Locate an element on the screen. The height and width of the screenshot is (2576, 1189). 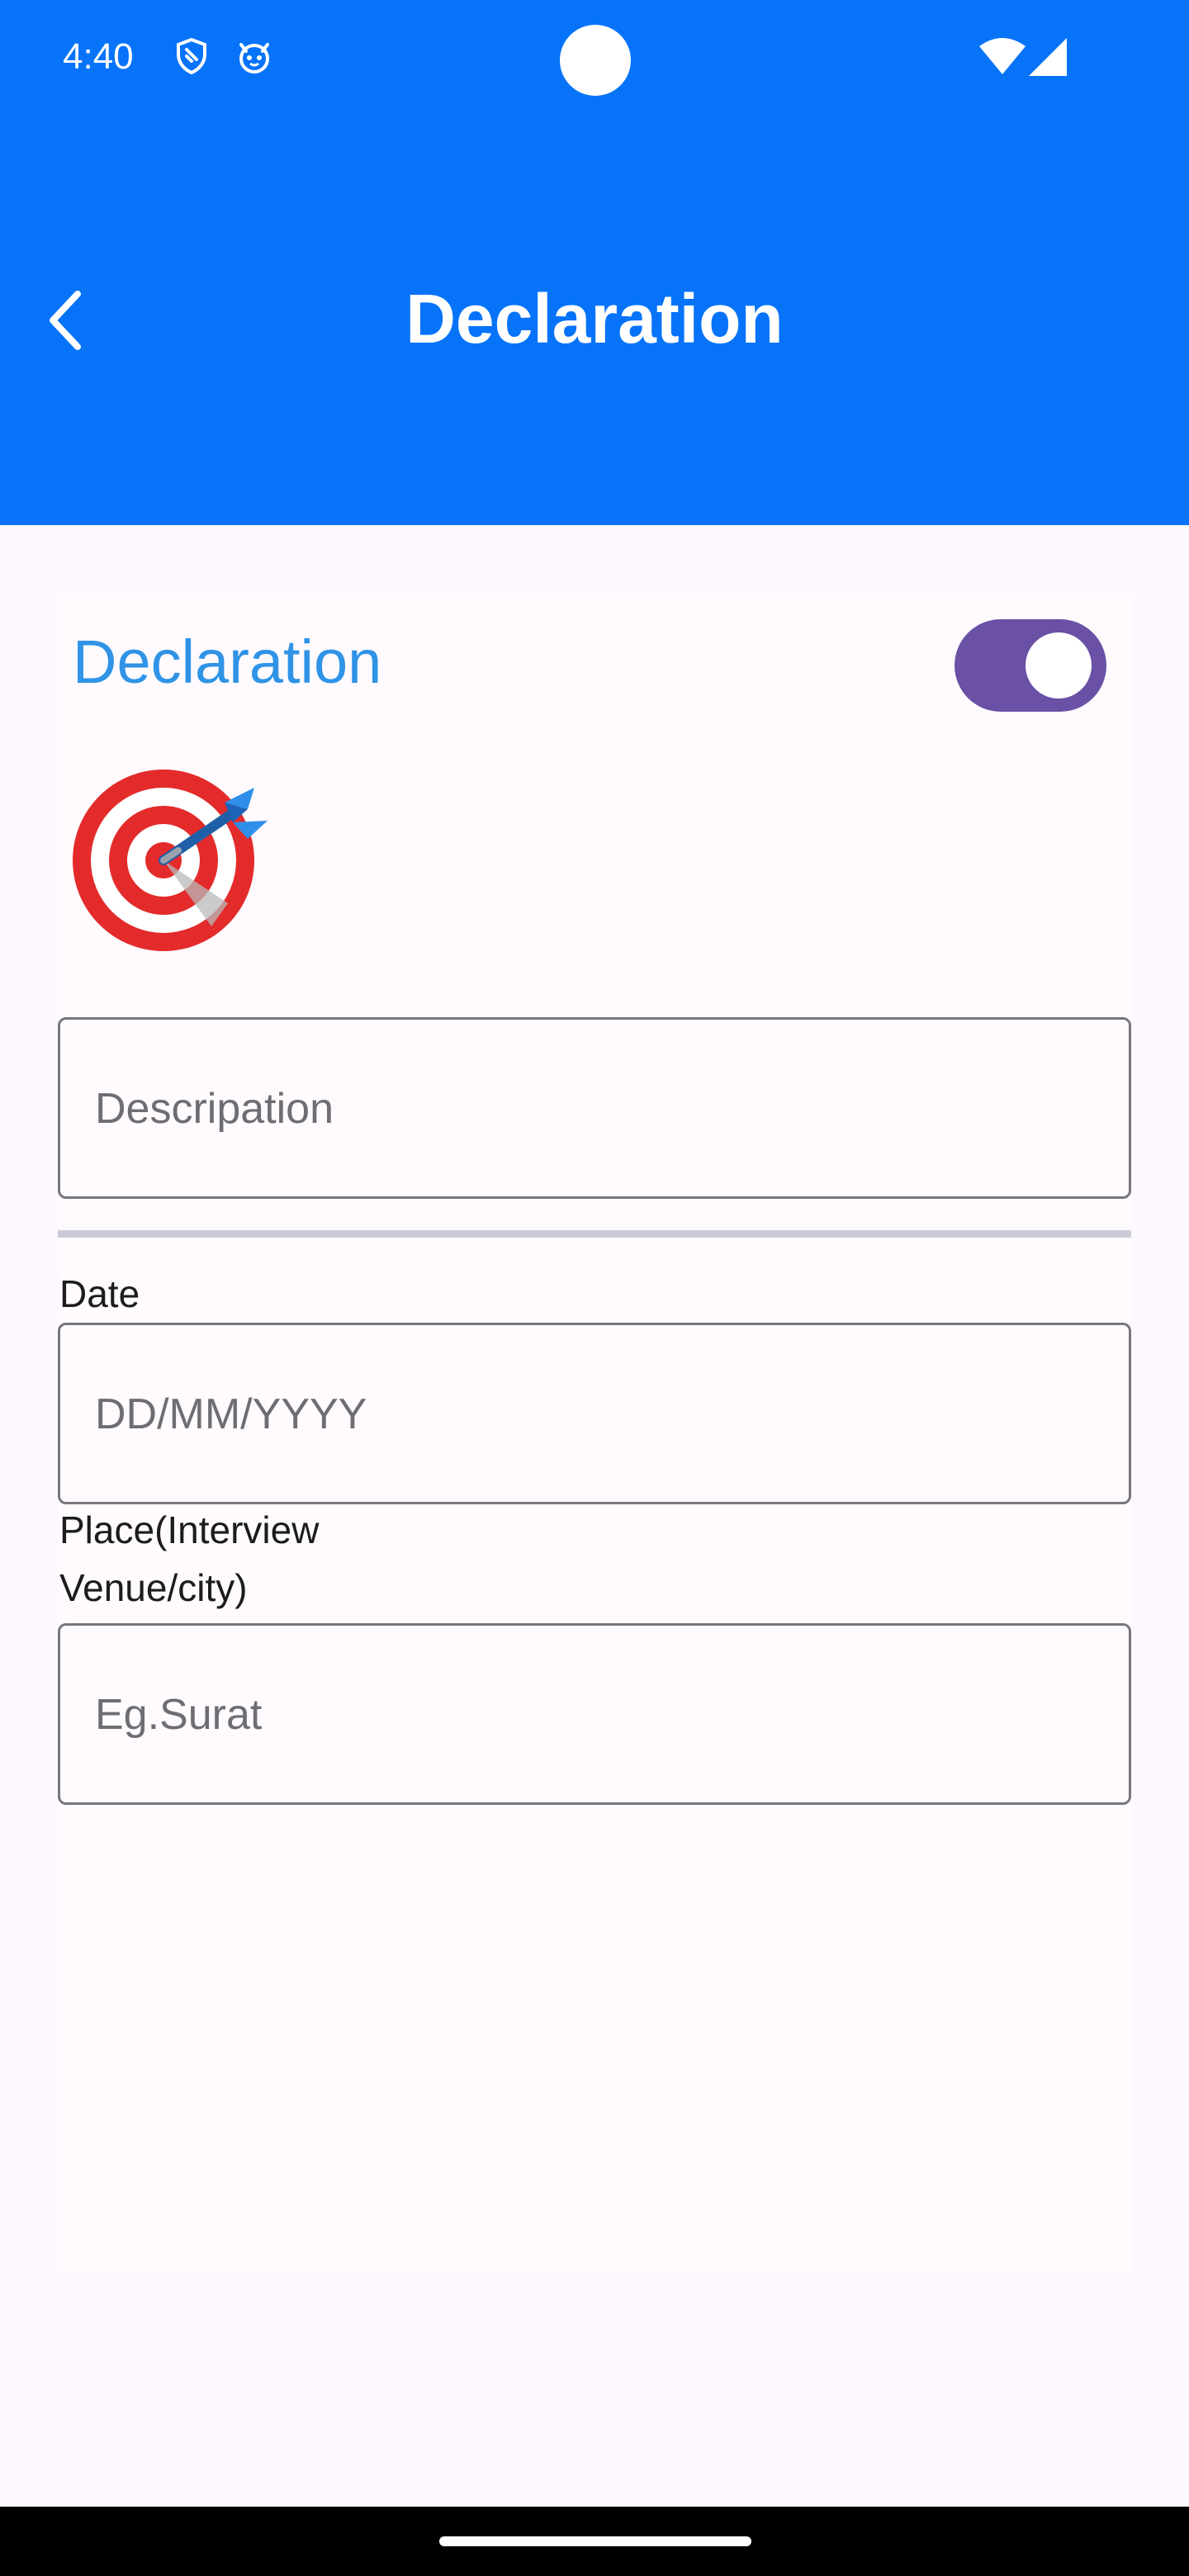
system-navigation-bar is located at coordinates (594, 2541).